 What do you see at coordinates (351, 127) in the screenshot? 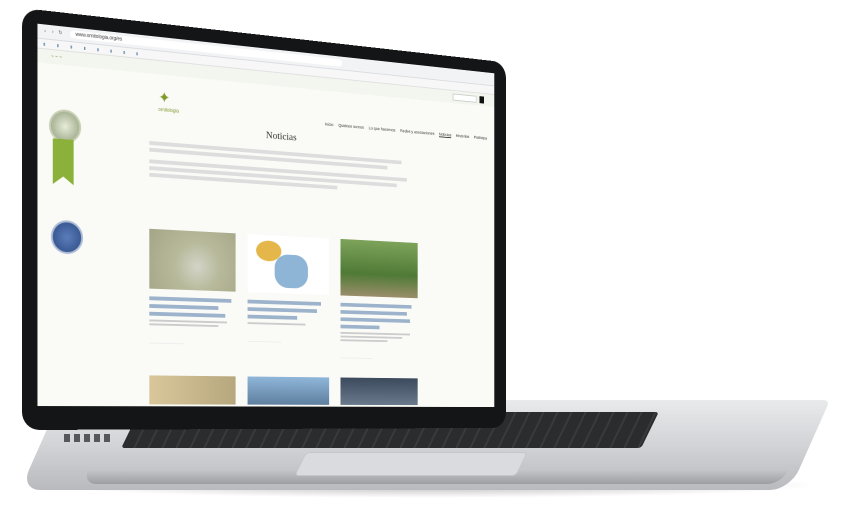
I see `menu-item-quienes-somos: Quiénes somos` at bounding box center [351, 127].